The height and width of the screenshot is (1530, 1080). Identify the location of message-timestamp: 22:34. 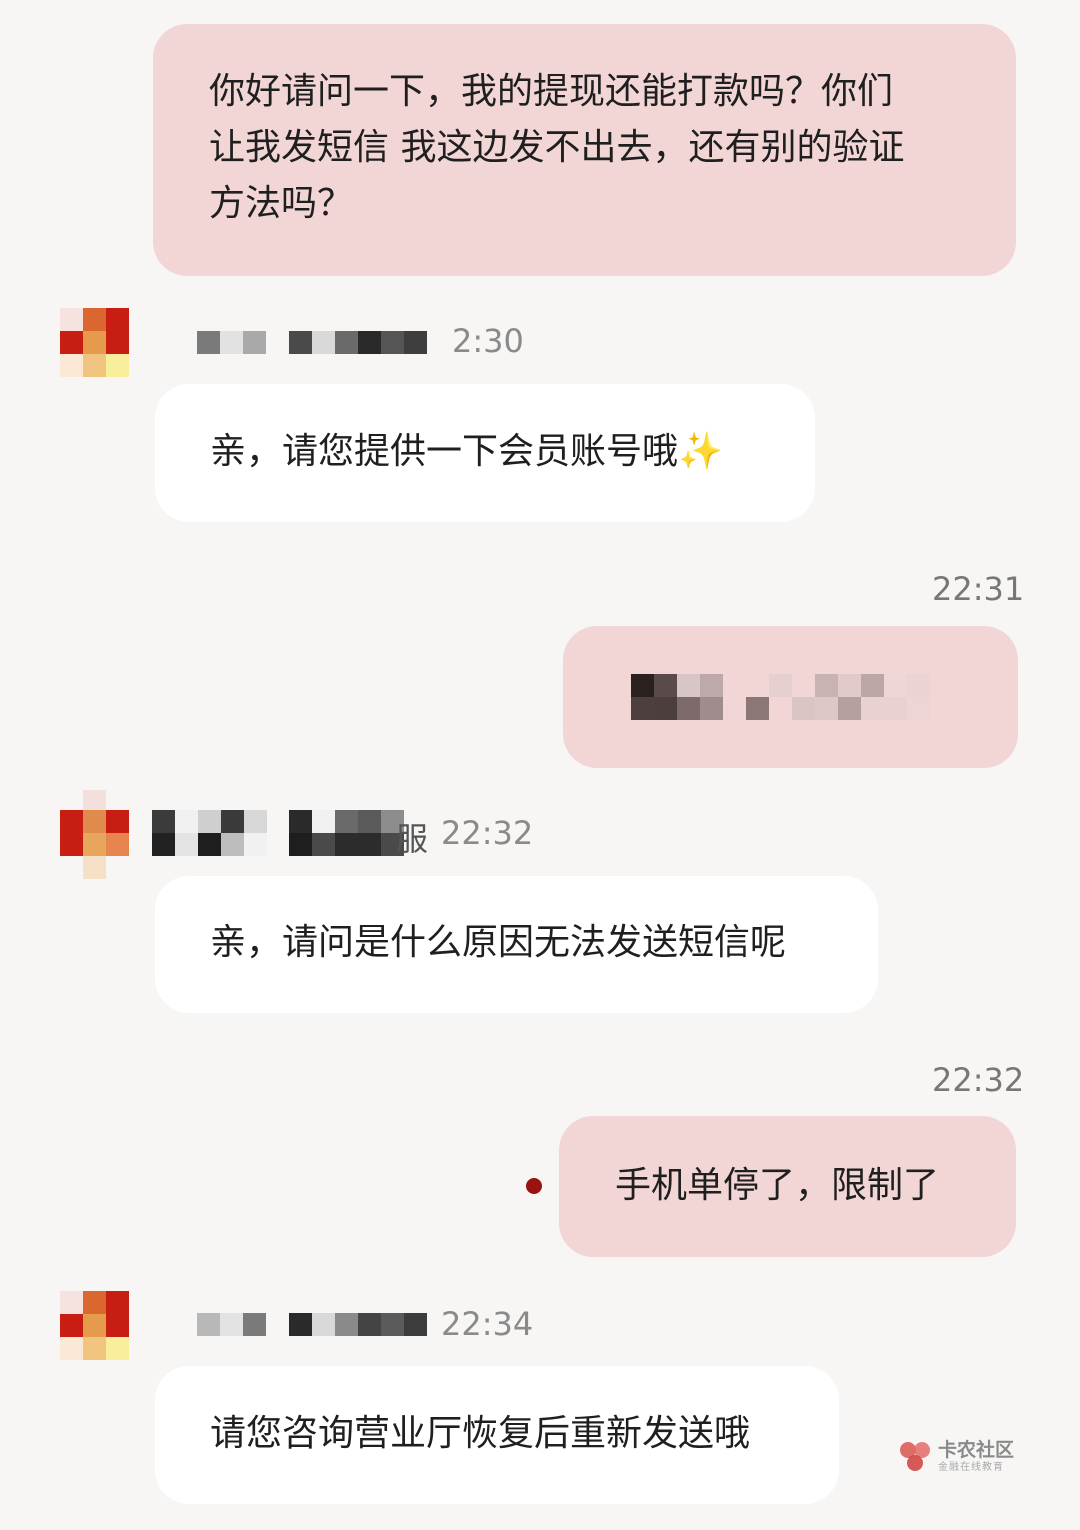
(487, 1324).